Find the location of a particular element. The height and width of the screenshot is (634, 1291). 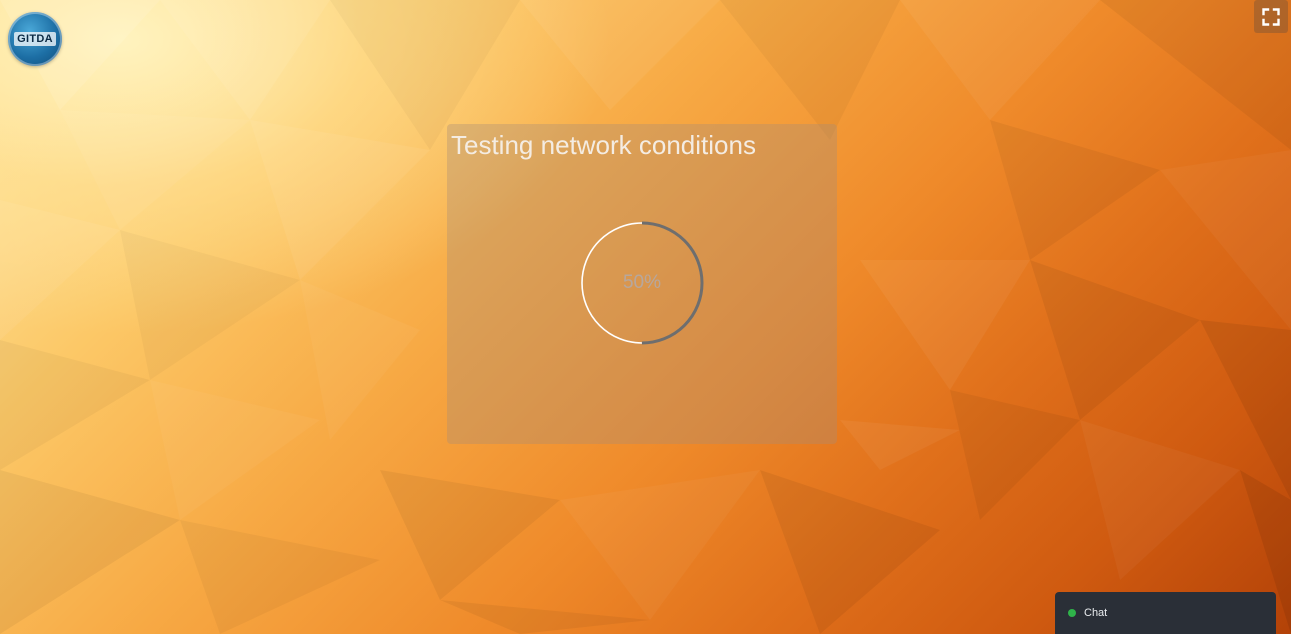

progress-percent-label: 50% is located at coordinates (642, 282).